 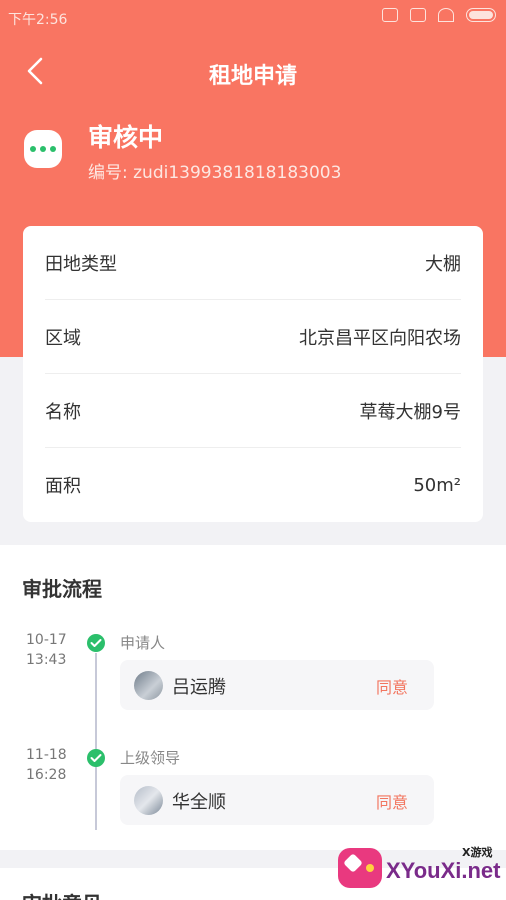 What do you see at coordinates (410, 412) in the screenshot?
I see `info-value: 草莓大棚9号` at bounding box center [410, 412].